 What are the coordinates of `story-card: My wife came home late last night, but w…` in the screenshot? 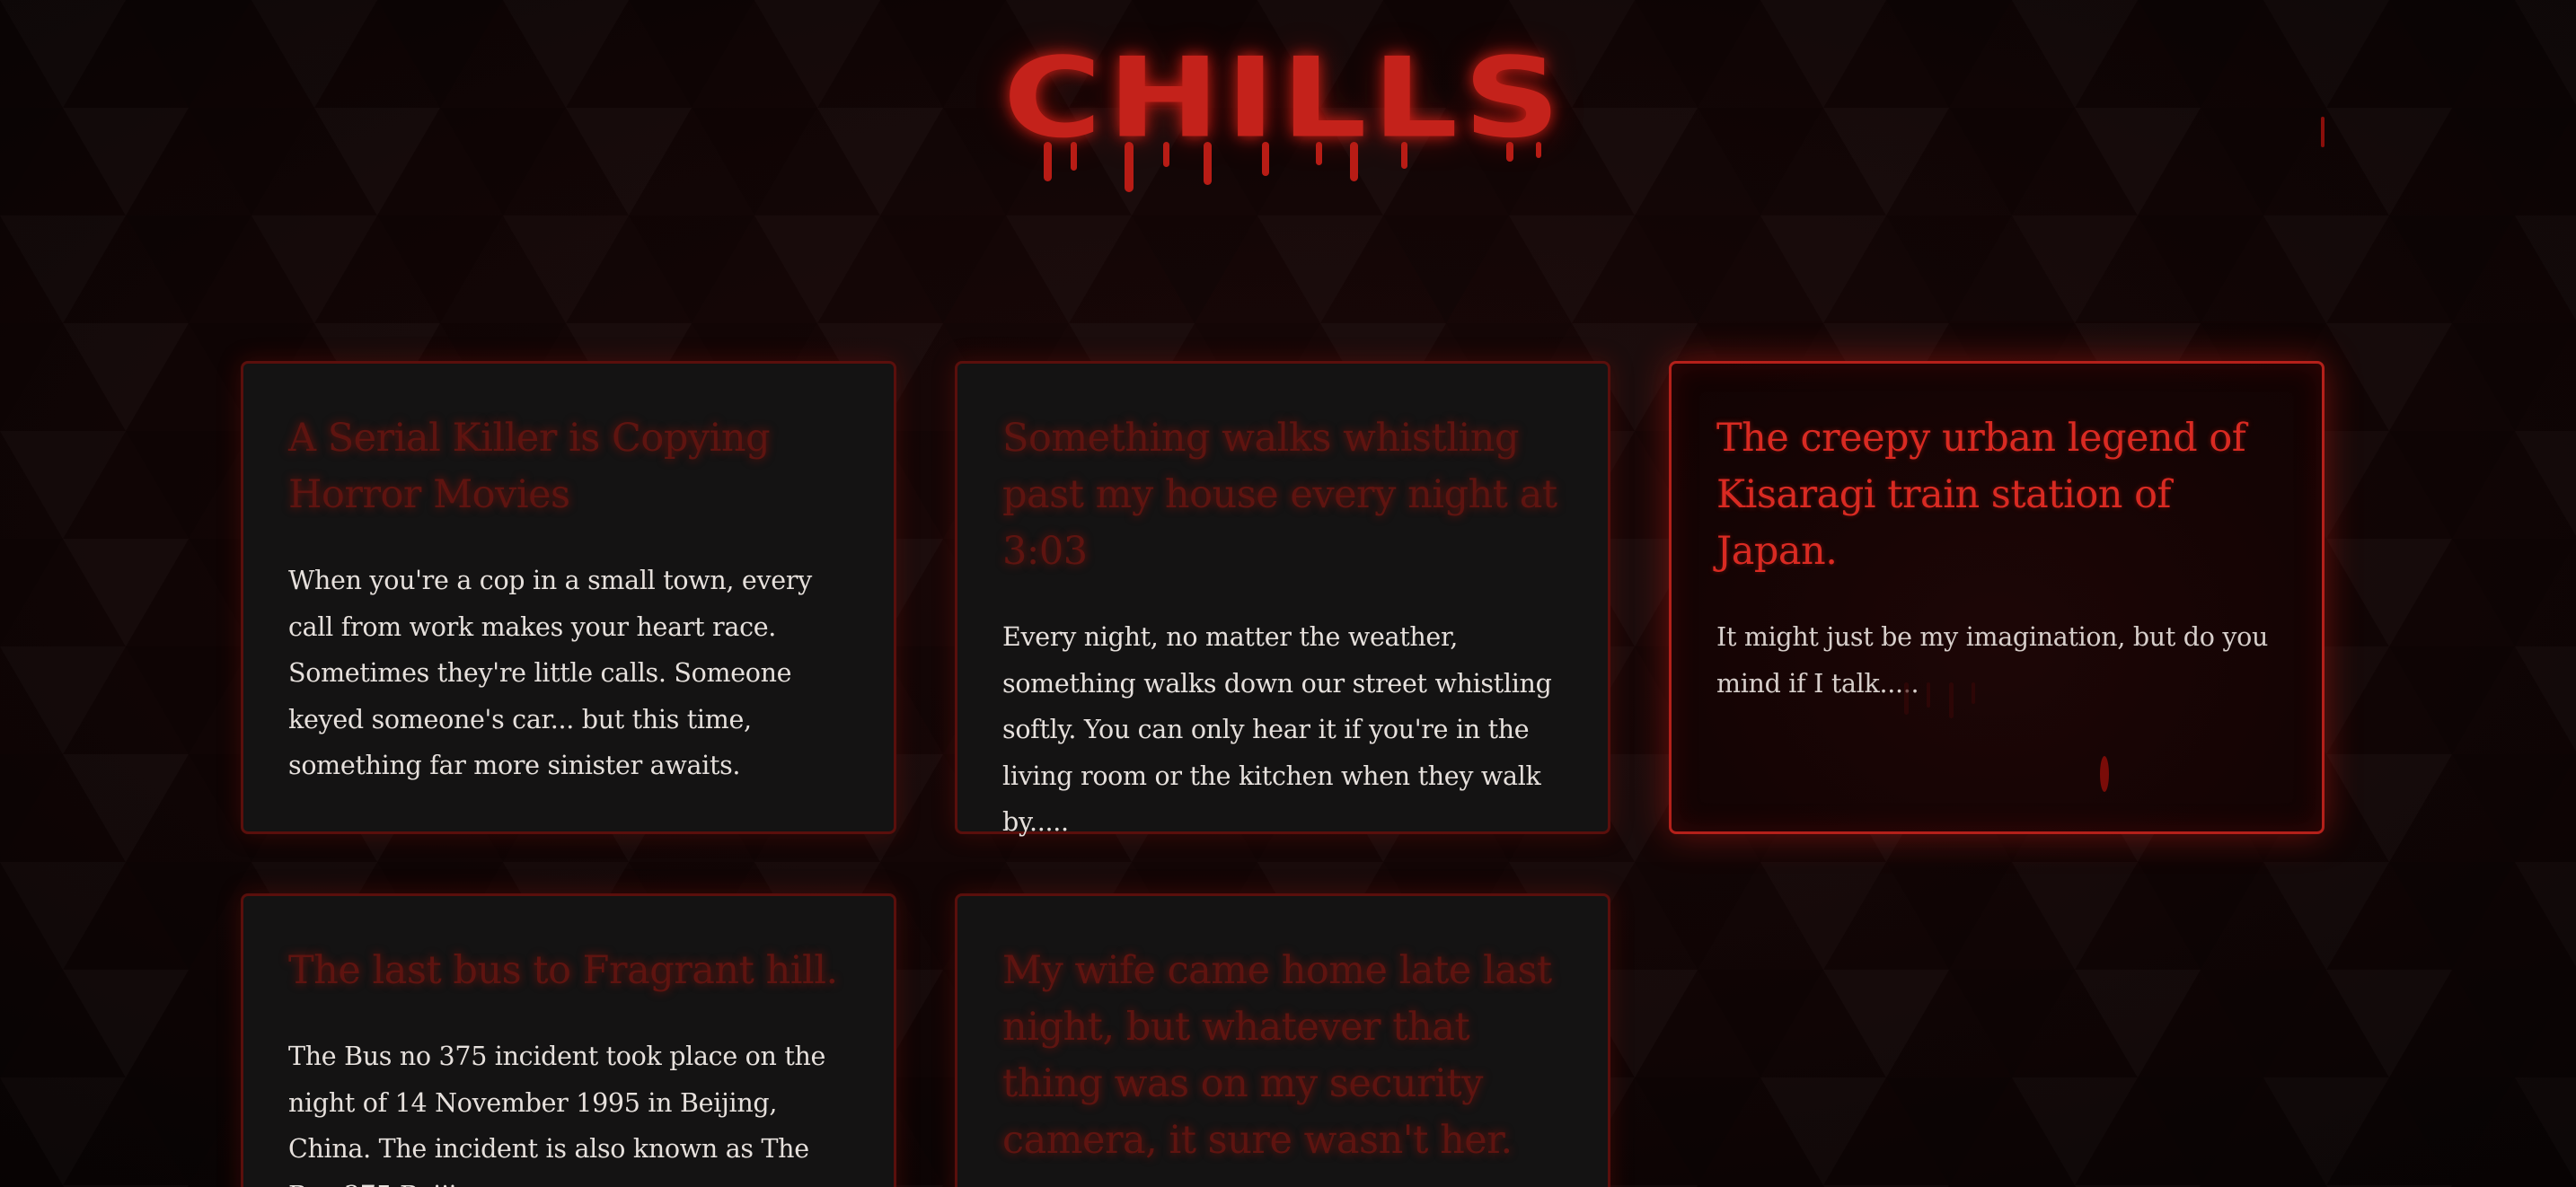 It's located at (1282, 1040).